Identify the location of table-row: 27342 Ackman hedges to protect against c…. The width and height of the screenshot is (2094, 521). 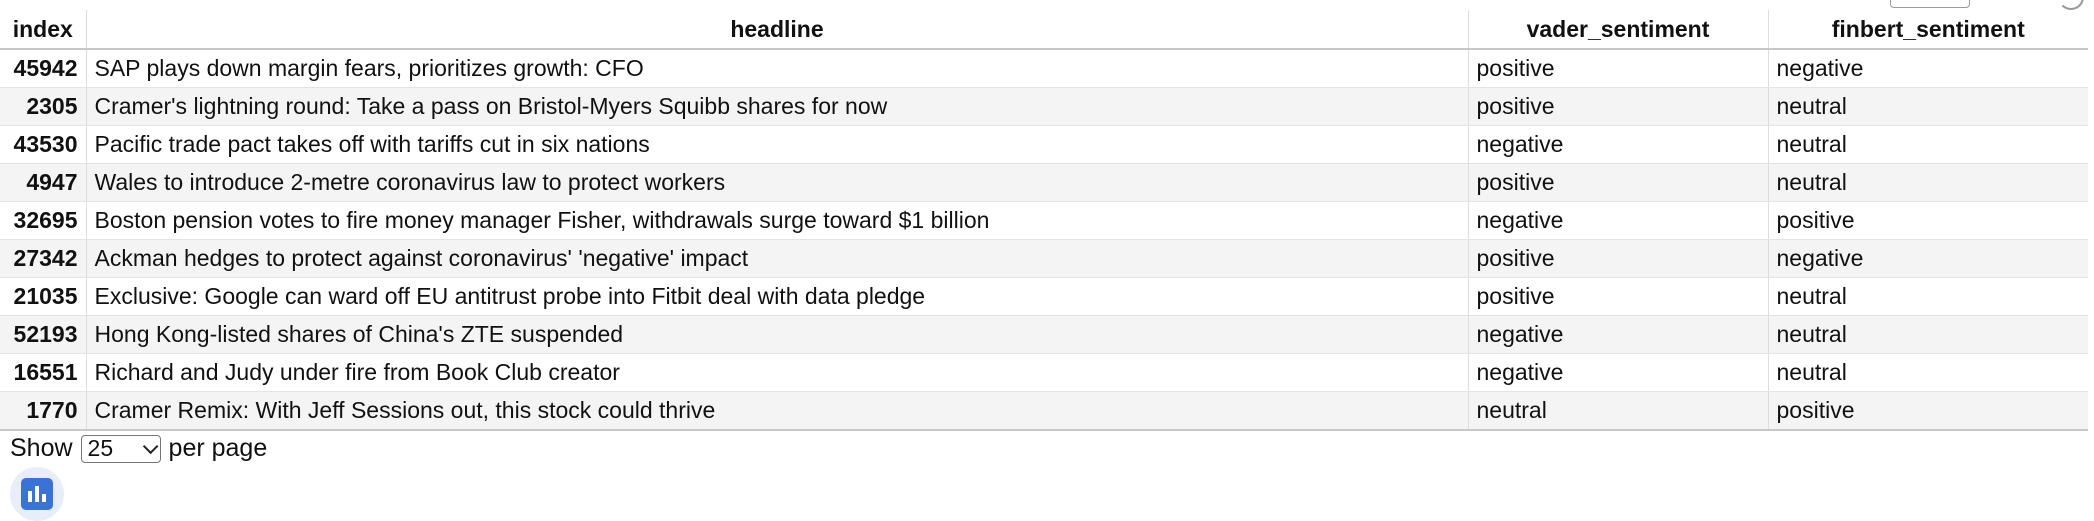
(1044, 258).